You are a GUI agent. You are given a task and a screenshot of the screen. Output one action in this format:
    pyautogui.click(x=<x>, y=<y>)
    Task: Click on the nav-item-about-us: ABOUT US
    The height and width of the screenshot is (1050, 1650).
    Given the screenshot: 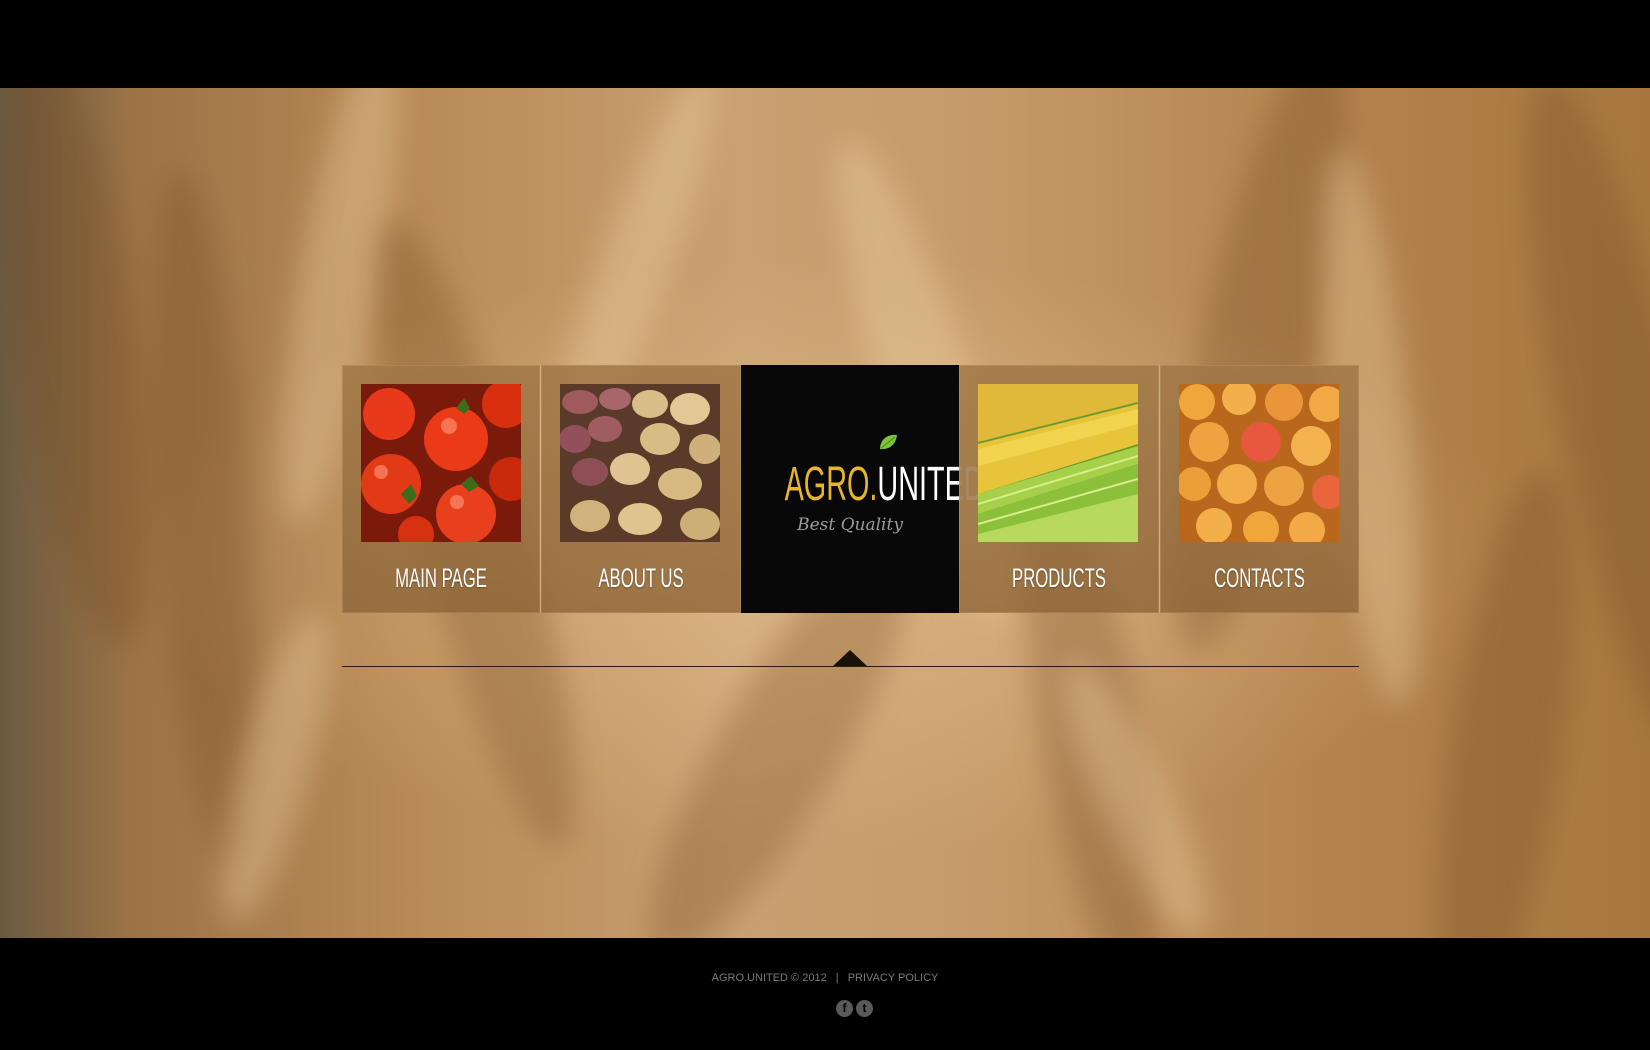 What is the action you would take?
    pyautogui.click(x=641, y=489)
    